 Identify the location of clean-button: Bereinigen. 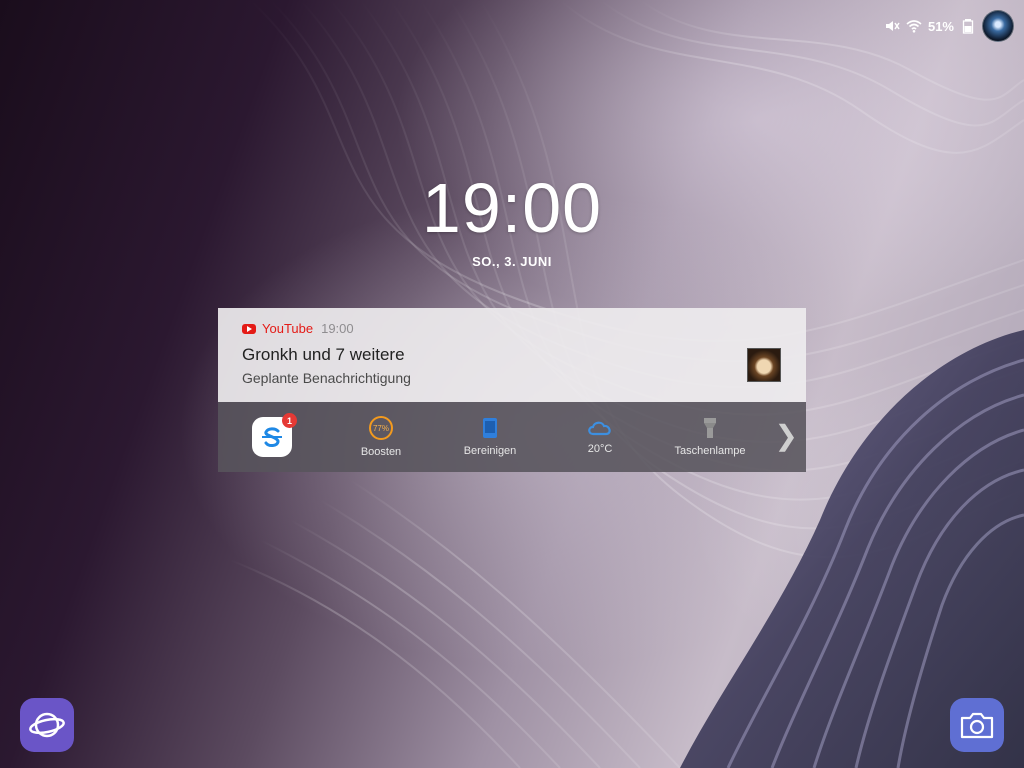
(490, 437).